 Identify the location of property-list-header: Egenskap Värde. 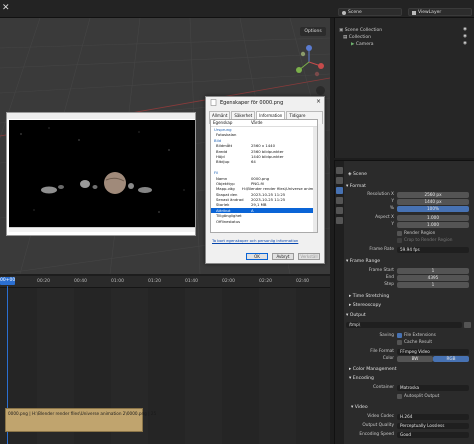
(264, 123).